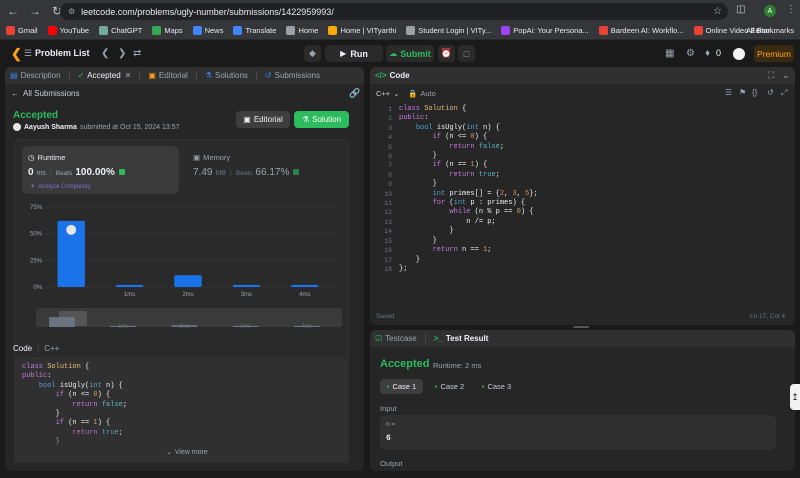  What do you see at coordinates (321, 119) in the screenshot?
I see `solution-button: ⚗ Solution` at bounding box center [321, 119].